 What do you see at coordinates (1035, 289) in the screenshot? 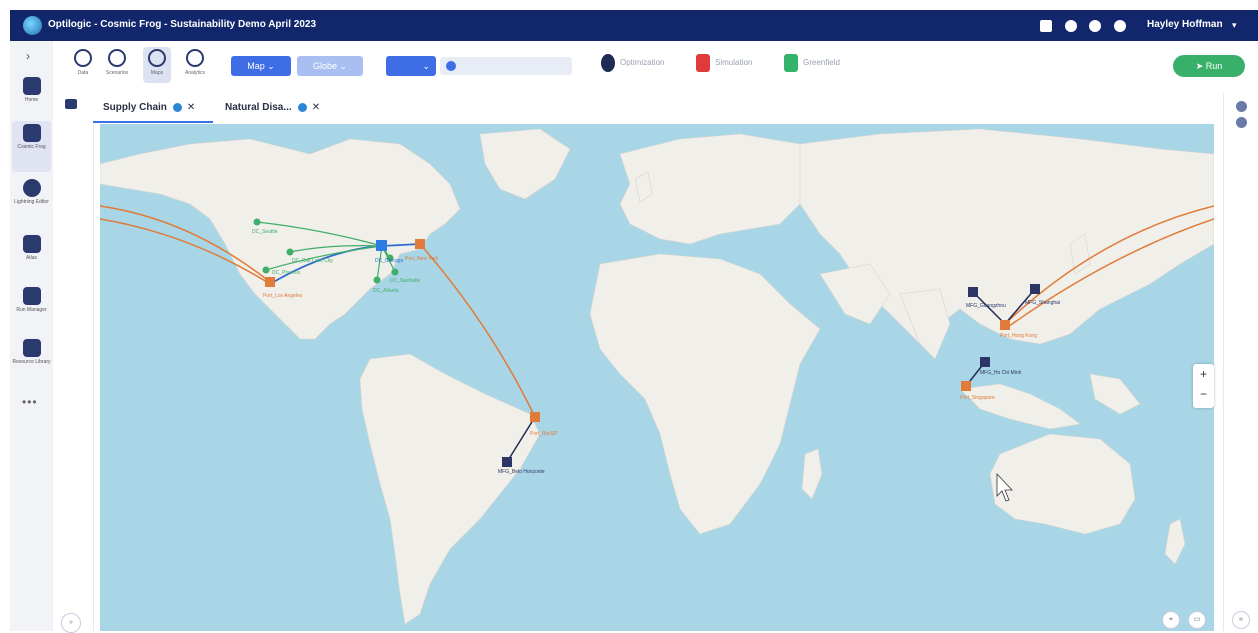
I see `mfg-shanghai-node` at bounding box center [1035, 289].